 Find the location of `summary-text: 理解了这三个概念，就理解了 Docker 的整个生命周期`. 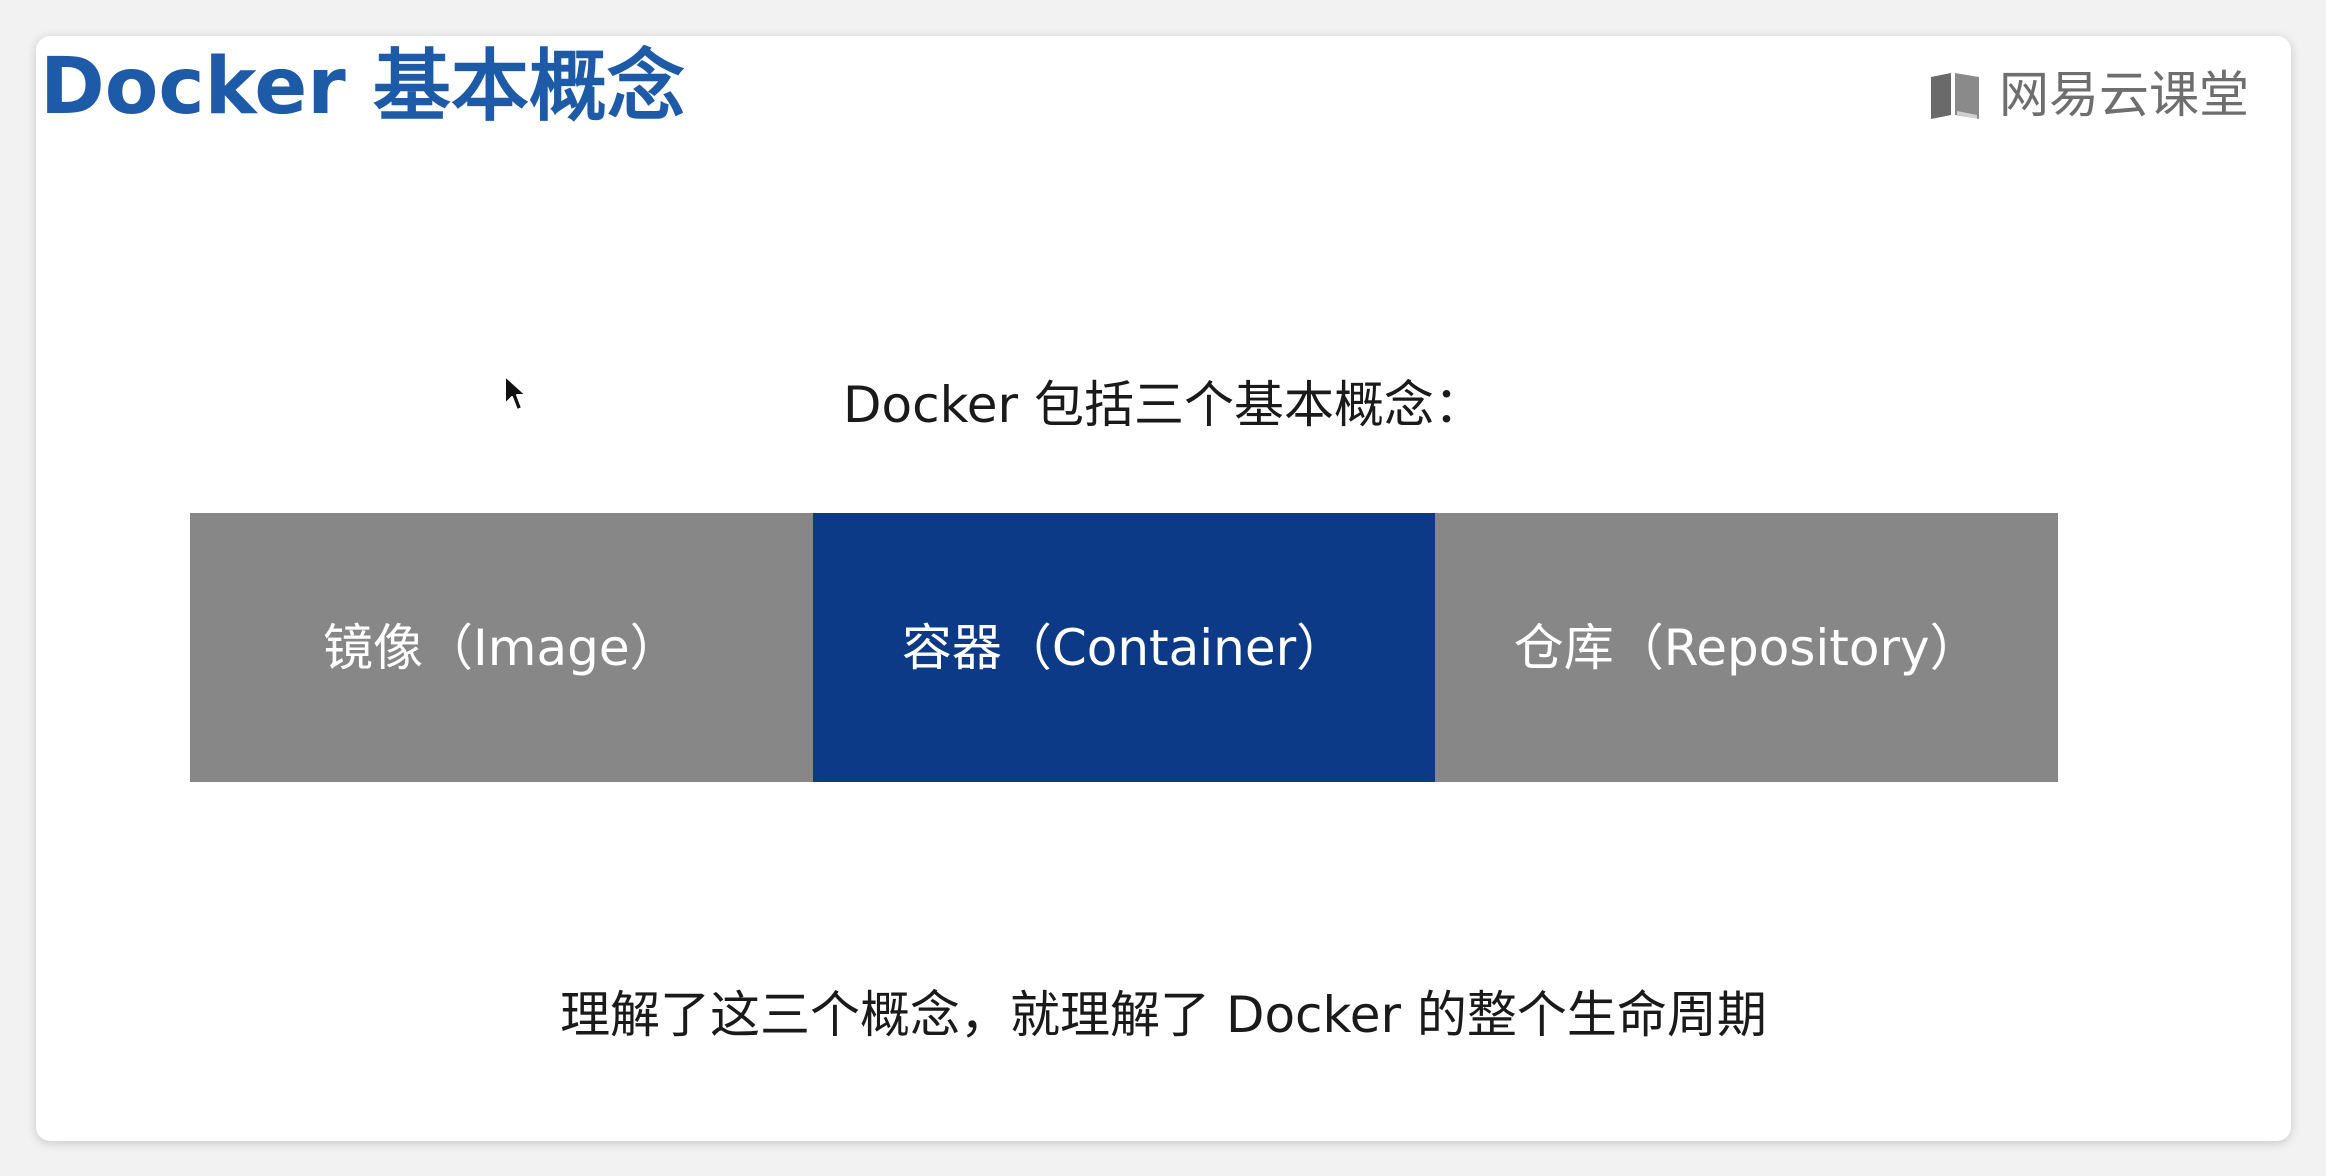

summary-text: 理解了这三个概念，就理解了 Docker 的整个生命周期 is located at coordinates (1163, 1015).